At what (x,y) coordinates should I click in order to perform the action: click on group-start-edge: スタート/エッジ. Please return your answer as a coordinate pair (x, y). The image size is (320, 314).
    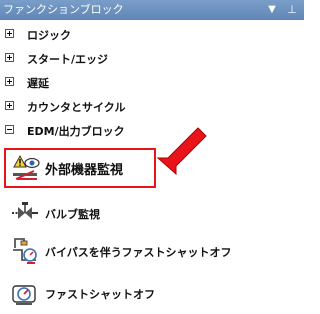
    Looking at the image, I should click on (152, 59).